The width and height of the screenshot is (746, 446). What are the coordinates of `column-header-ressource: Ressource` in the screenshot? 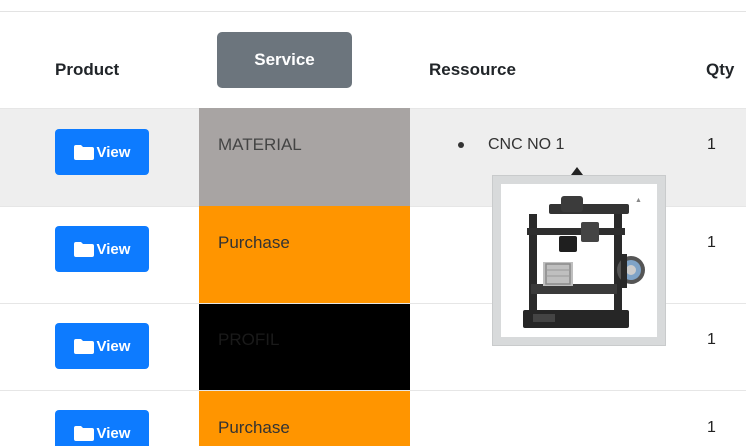 It's located at (472, 69).